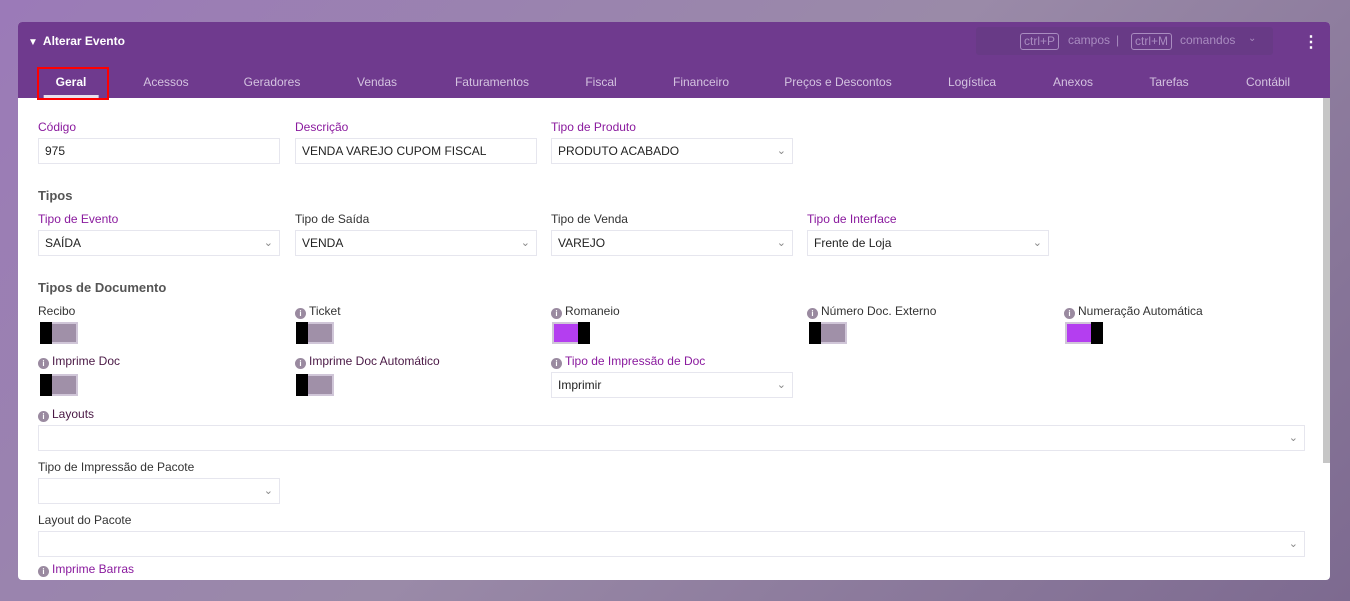 This screenshot has width=1350, height=601. What do you see at coordinates (619, 151) in the screenshot?
I see `tipo-produto-value: PRODUTO ACABADO` at bounding box center [619, 151].